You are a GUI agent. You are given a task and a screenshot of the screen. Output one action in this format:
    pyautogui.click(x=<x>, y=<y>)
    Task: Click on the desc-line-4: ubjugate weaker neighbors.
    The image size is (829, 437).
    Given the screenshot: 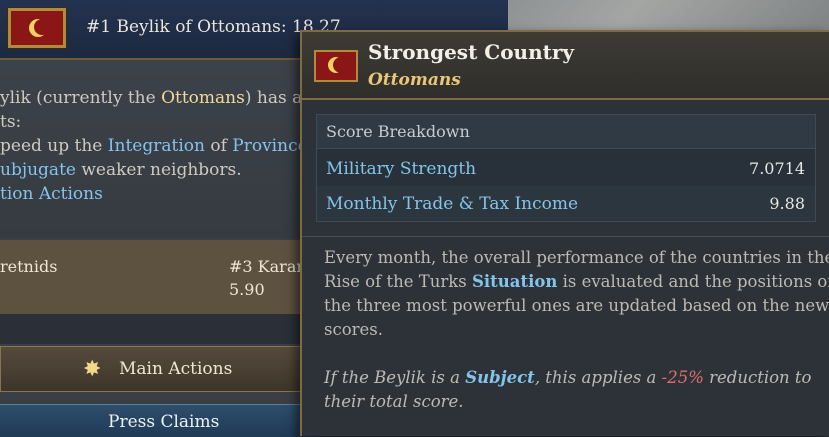 What is the action you would take?
    pyautogui.click(x=121, y=170)
    